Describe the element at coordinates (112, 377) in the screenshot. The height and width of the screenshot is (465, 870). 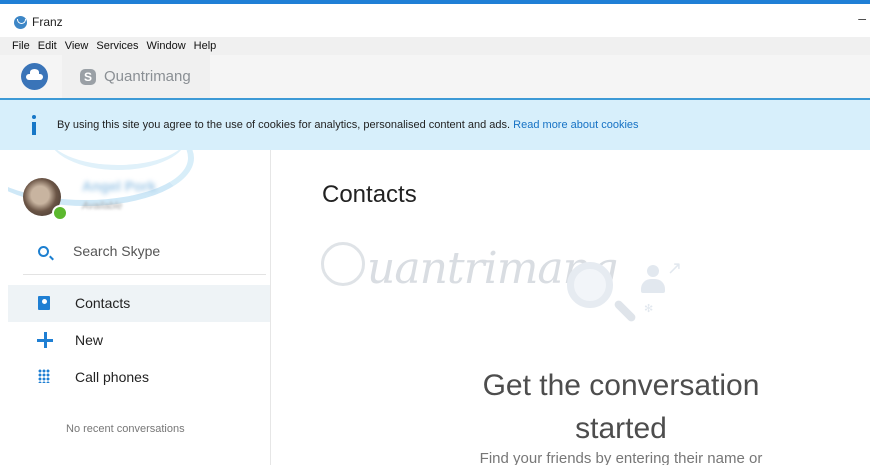
I see `sidebar-item-label: Call phones` at that location.